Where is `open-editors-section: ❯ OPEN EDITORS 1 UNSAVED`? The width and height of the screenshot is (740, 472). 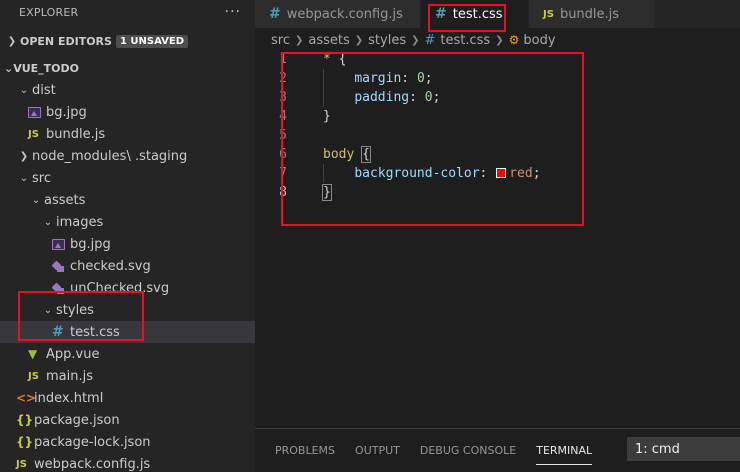
open-editors-section: ❯ OPEN EDITORS 1 UNSAVED is located at coordinates (127, 41).